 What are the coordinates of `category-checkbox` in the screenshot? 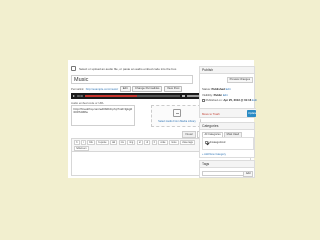 It's located at (206, 142).